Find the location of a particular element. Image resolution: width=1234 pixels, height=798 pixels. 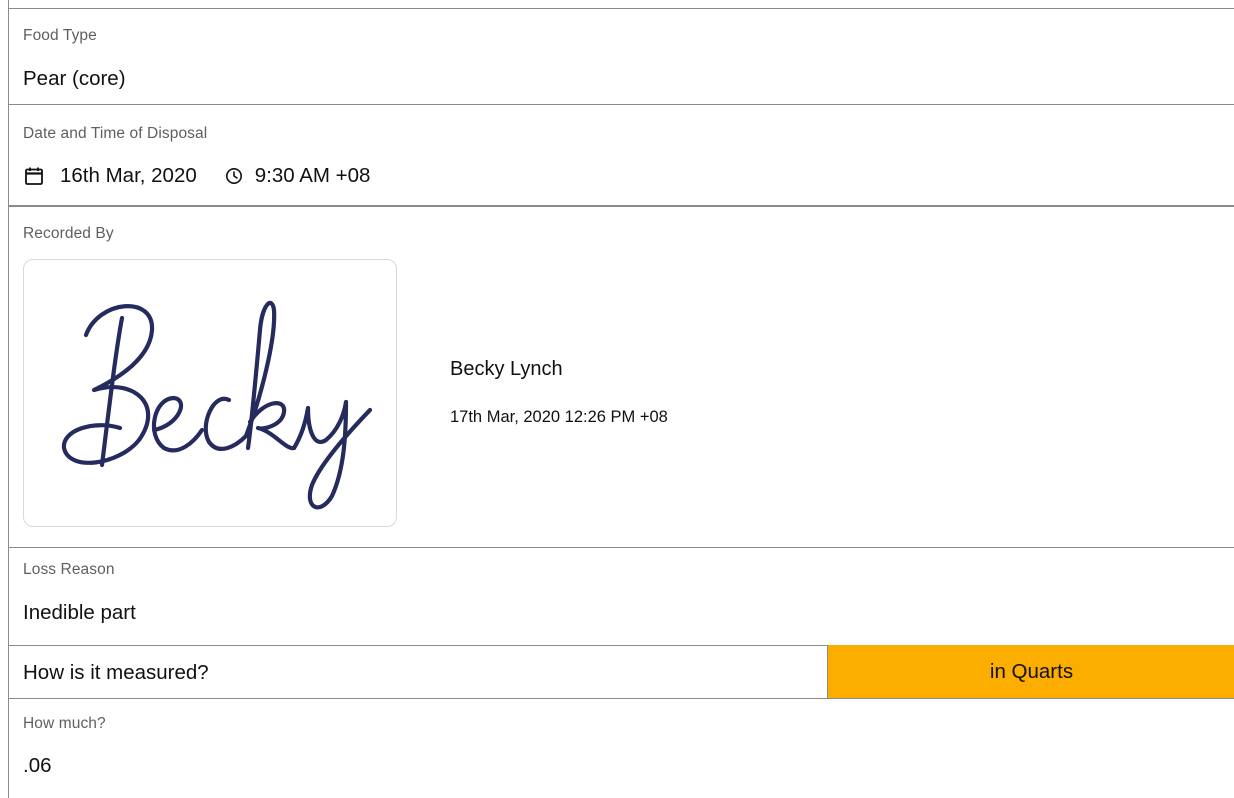

food-type-value: Pear (core) is located at coordinates (74, 78).